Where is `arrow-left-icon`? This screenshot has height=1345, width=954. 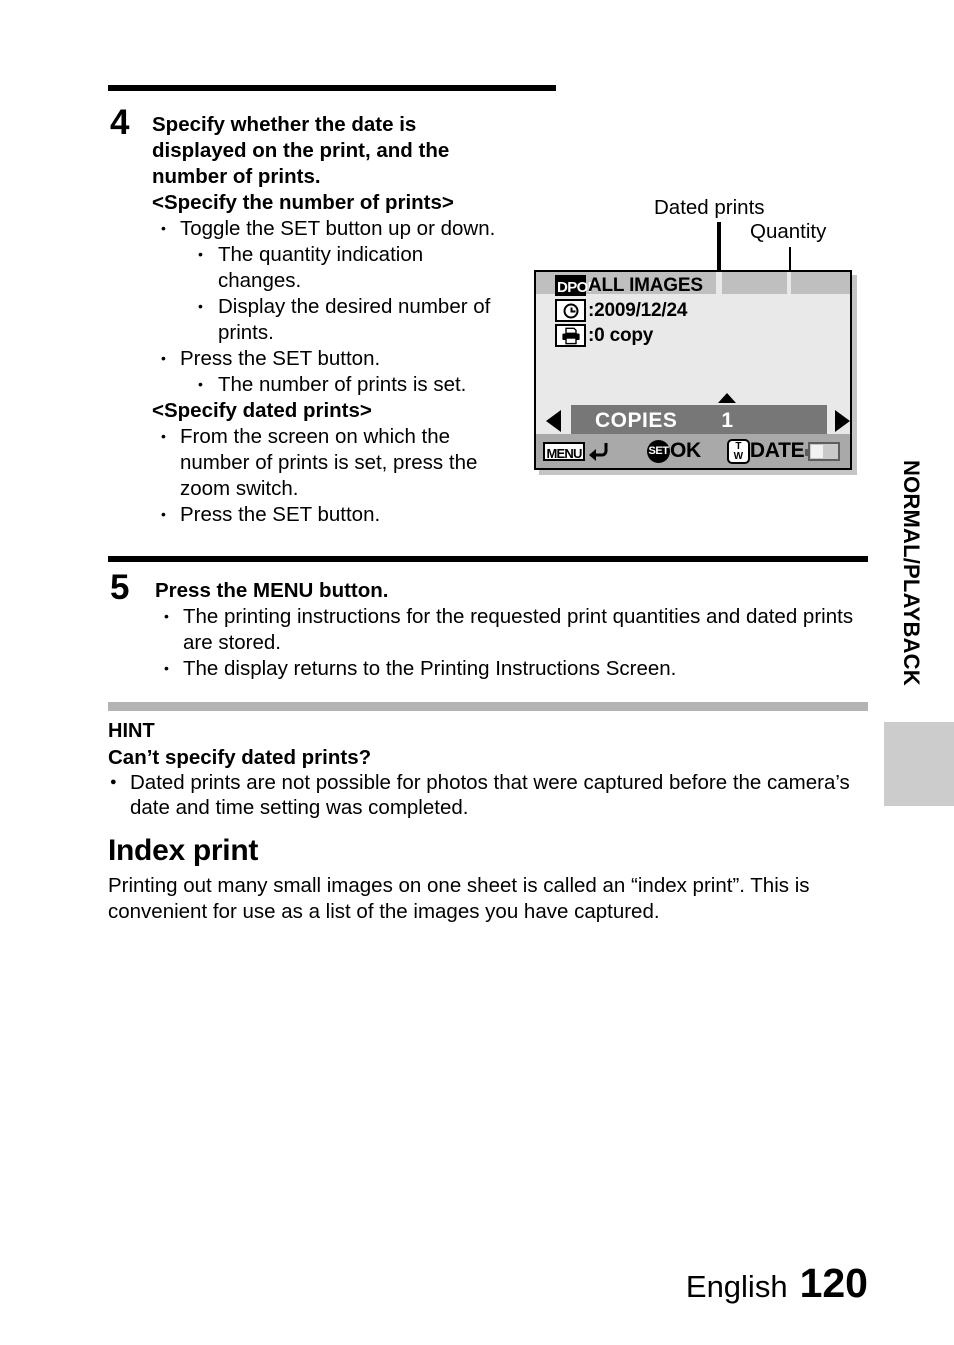
arrow-left-icon is located at coordinates (553, 421).